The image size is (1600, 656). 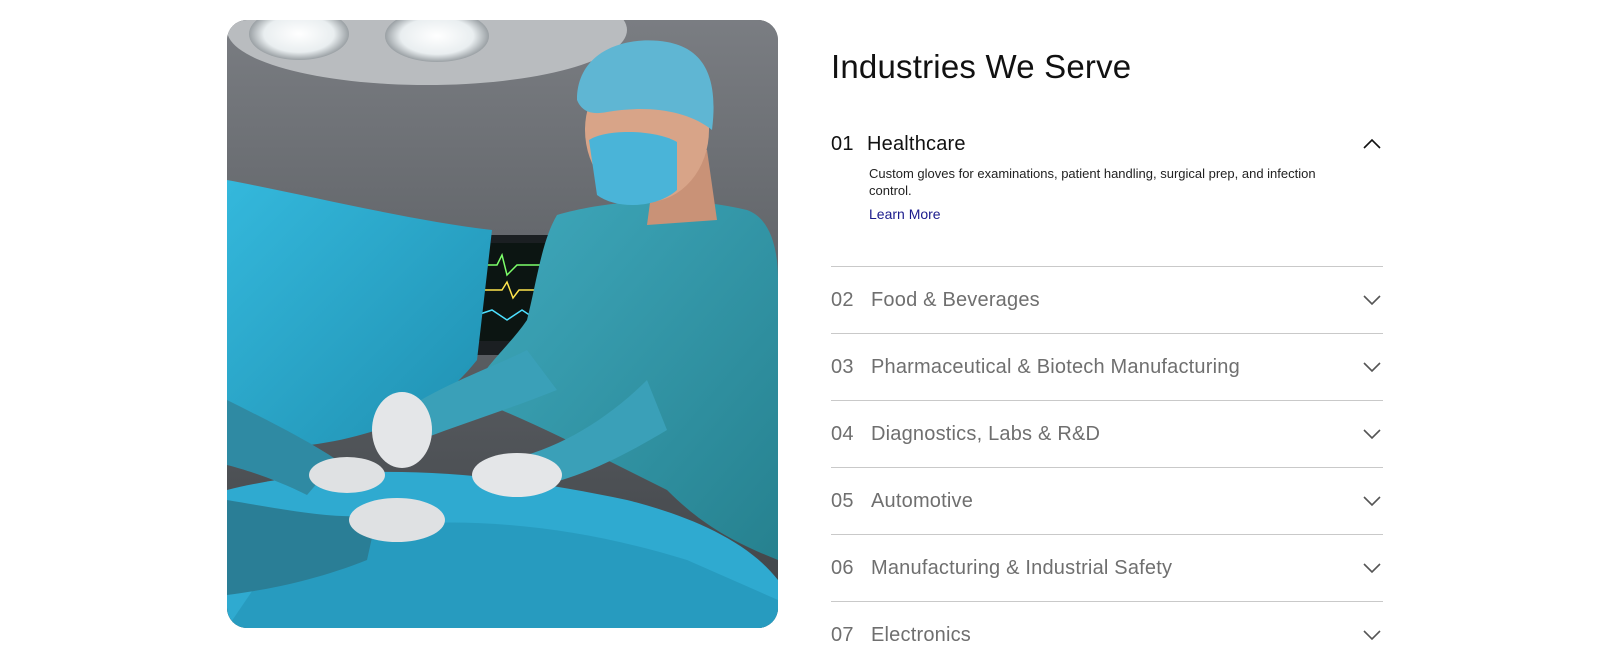 I want to click on accordion-header-electronics: 07 Electronics, so click(x=1107, y=629).